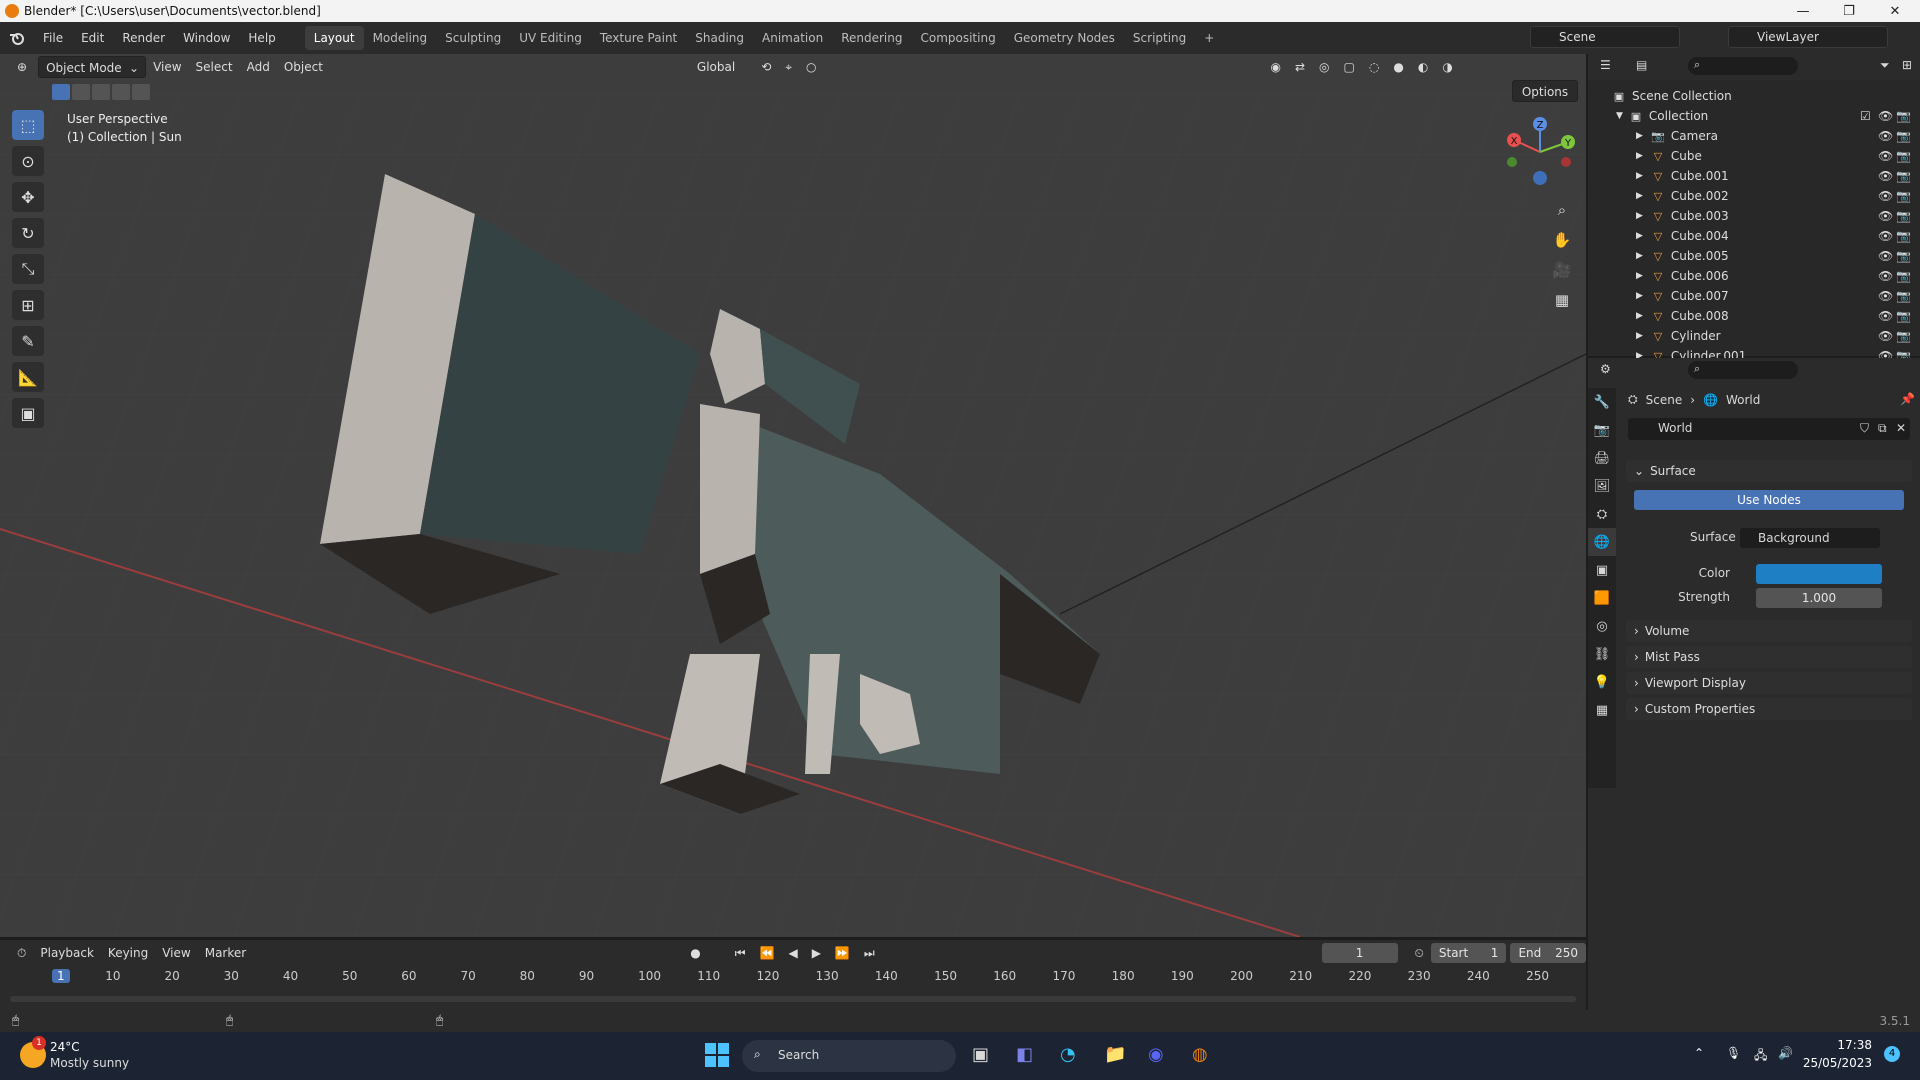 The width and height of the screenshot is (1920, 1080). Describe the element at coordinates (1699, 1053) in the screenshot. I see `chevron-up-icon: ⌃` at that location.